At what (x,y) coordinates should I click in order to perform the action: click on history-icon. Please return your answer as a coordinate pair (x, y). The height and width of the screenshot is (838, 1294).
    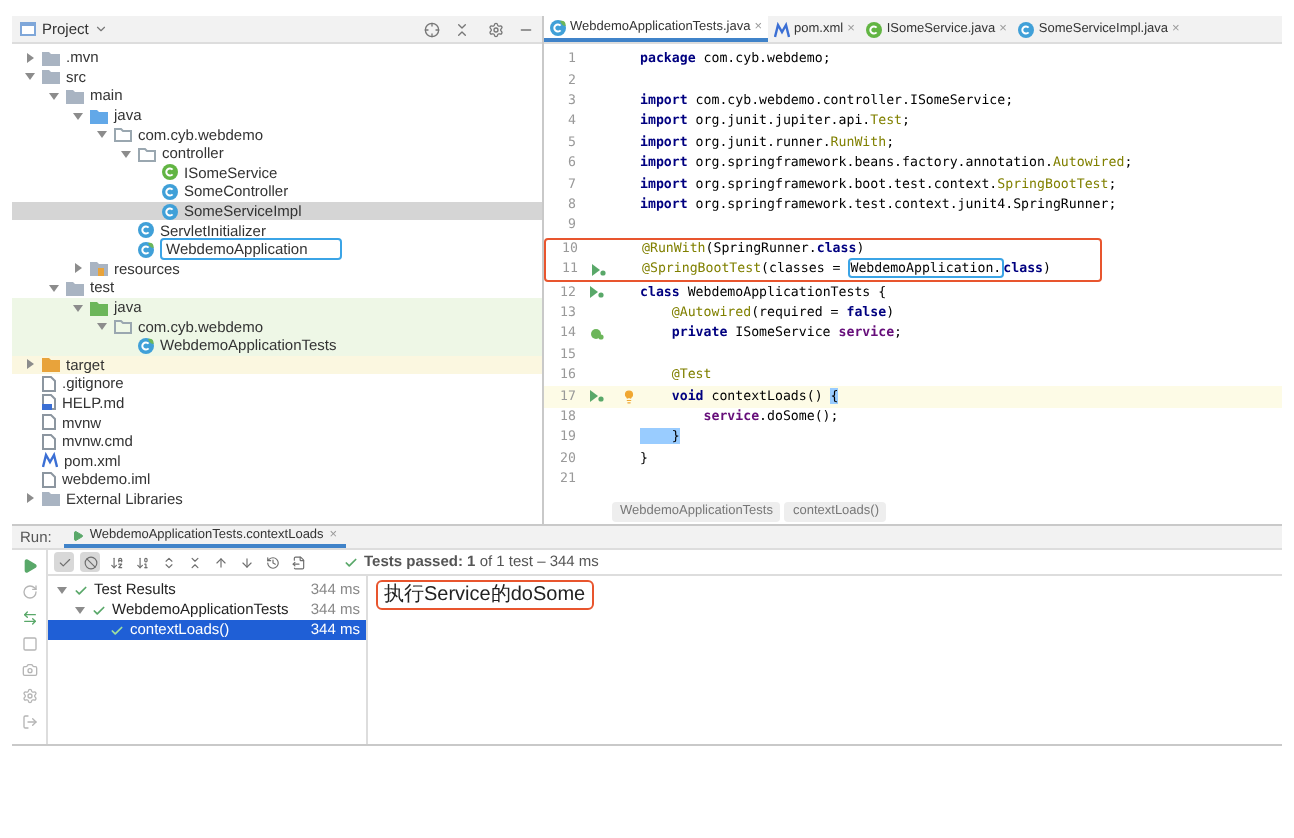
    Looking at the image, I should click on (272, 562).